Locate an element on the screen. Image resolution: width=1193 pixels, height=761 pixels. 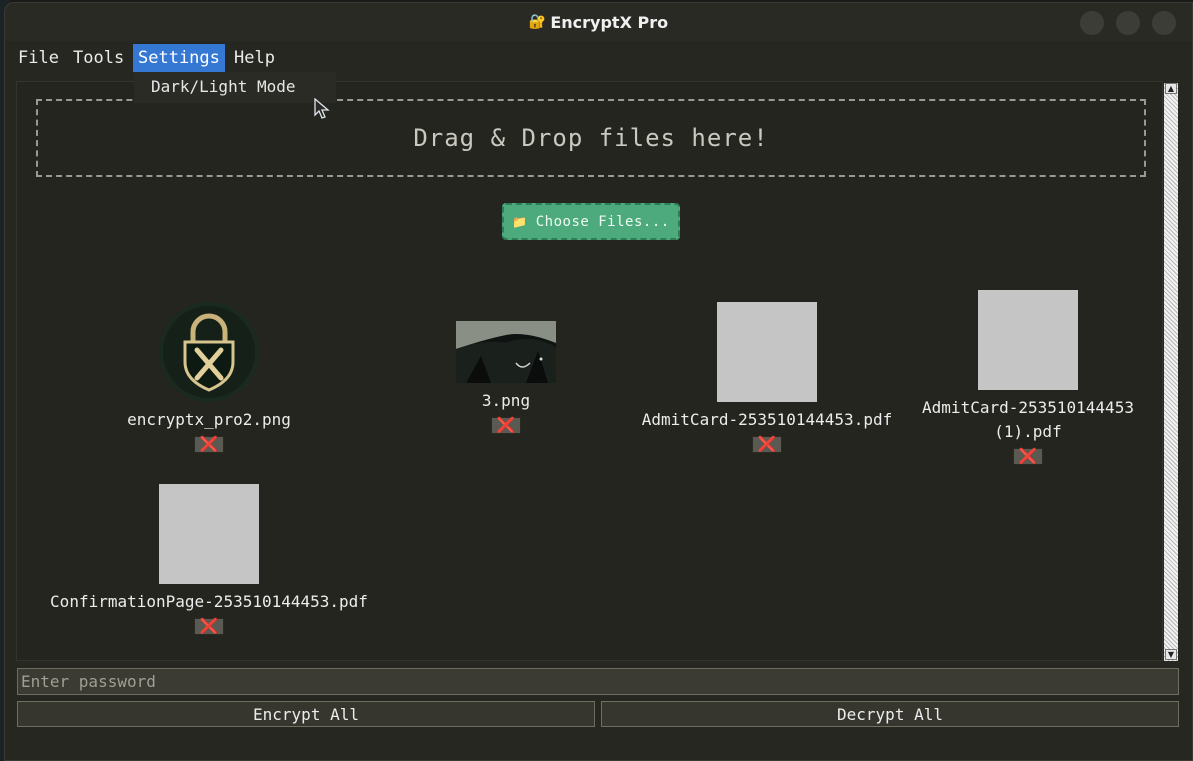
folder-icon: 📁 is located at coordinates (520, 221).